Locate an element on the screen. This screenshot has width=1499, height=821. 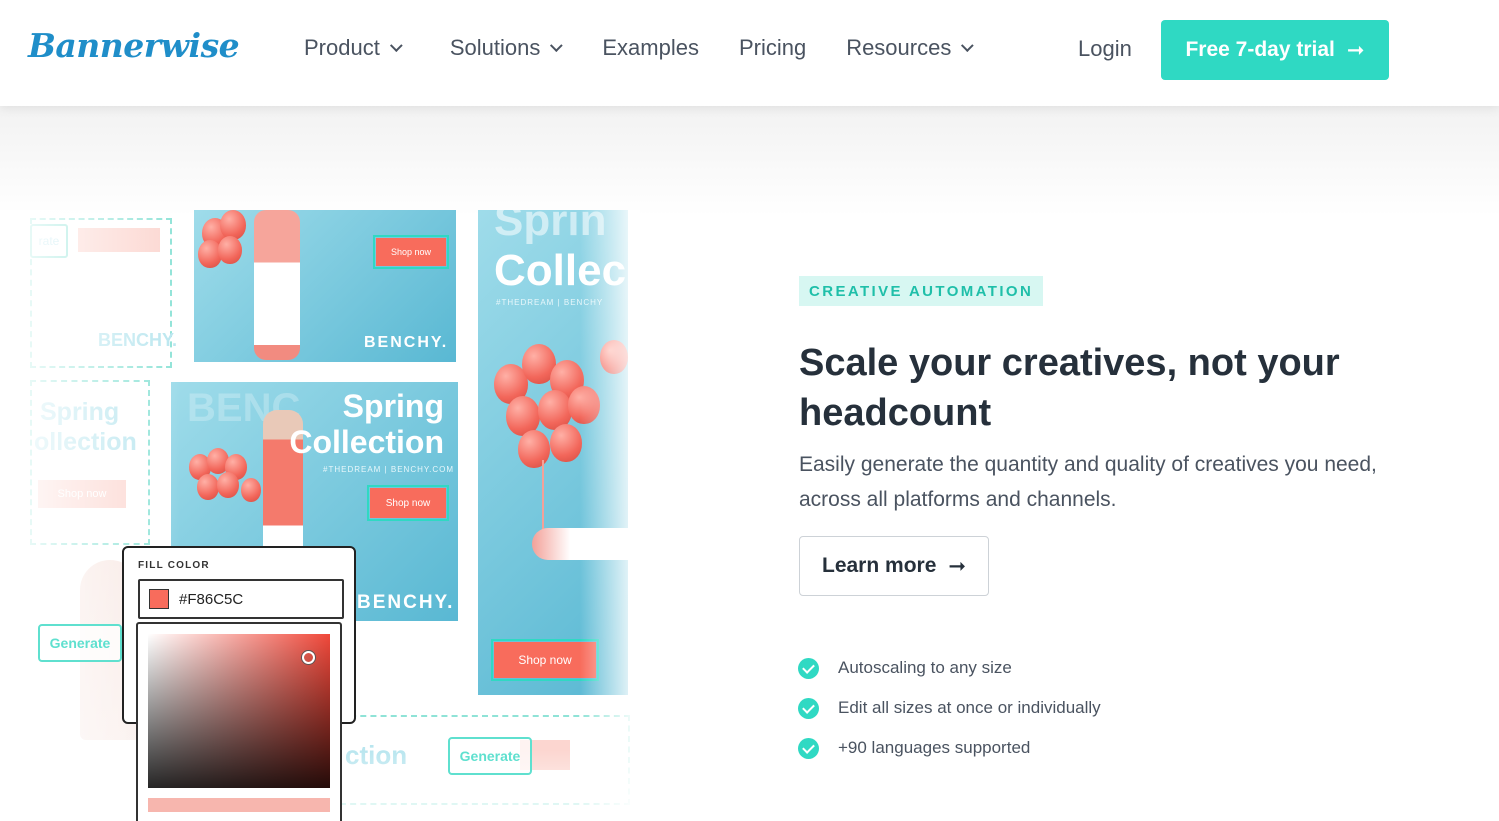
picker-handle is located at coordinates (308, 657).